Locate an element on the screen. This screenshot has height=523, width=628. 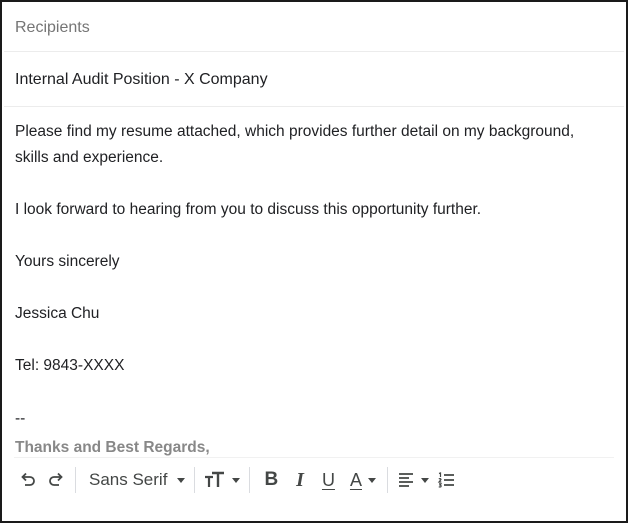
bold-icon: B is located at coordinates (271, 479).